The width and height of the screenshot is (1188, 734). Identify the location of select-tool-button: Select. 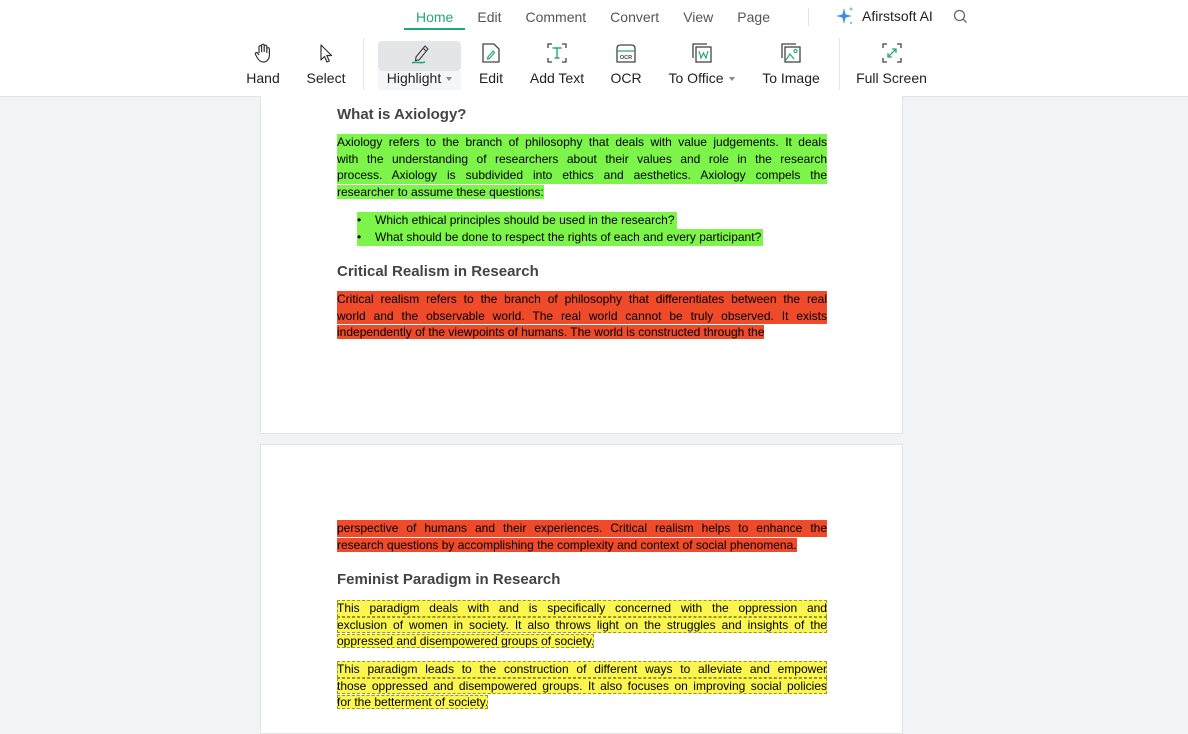
(326, 65).